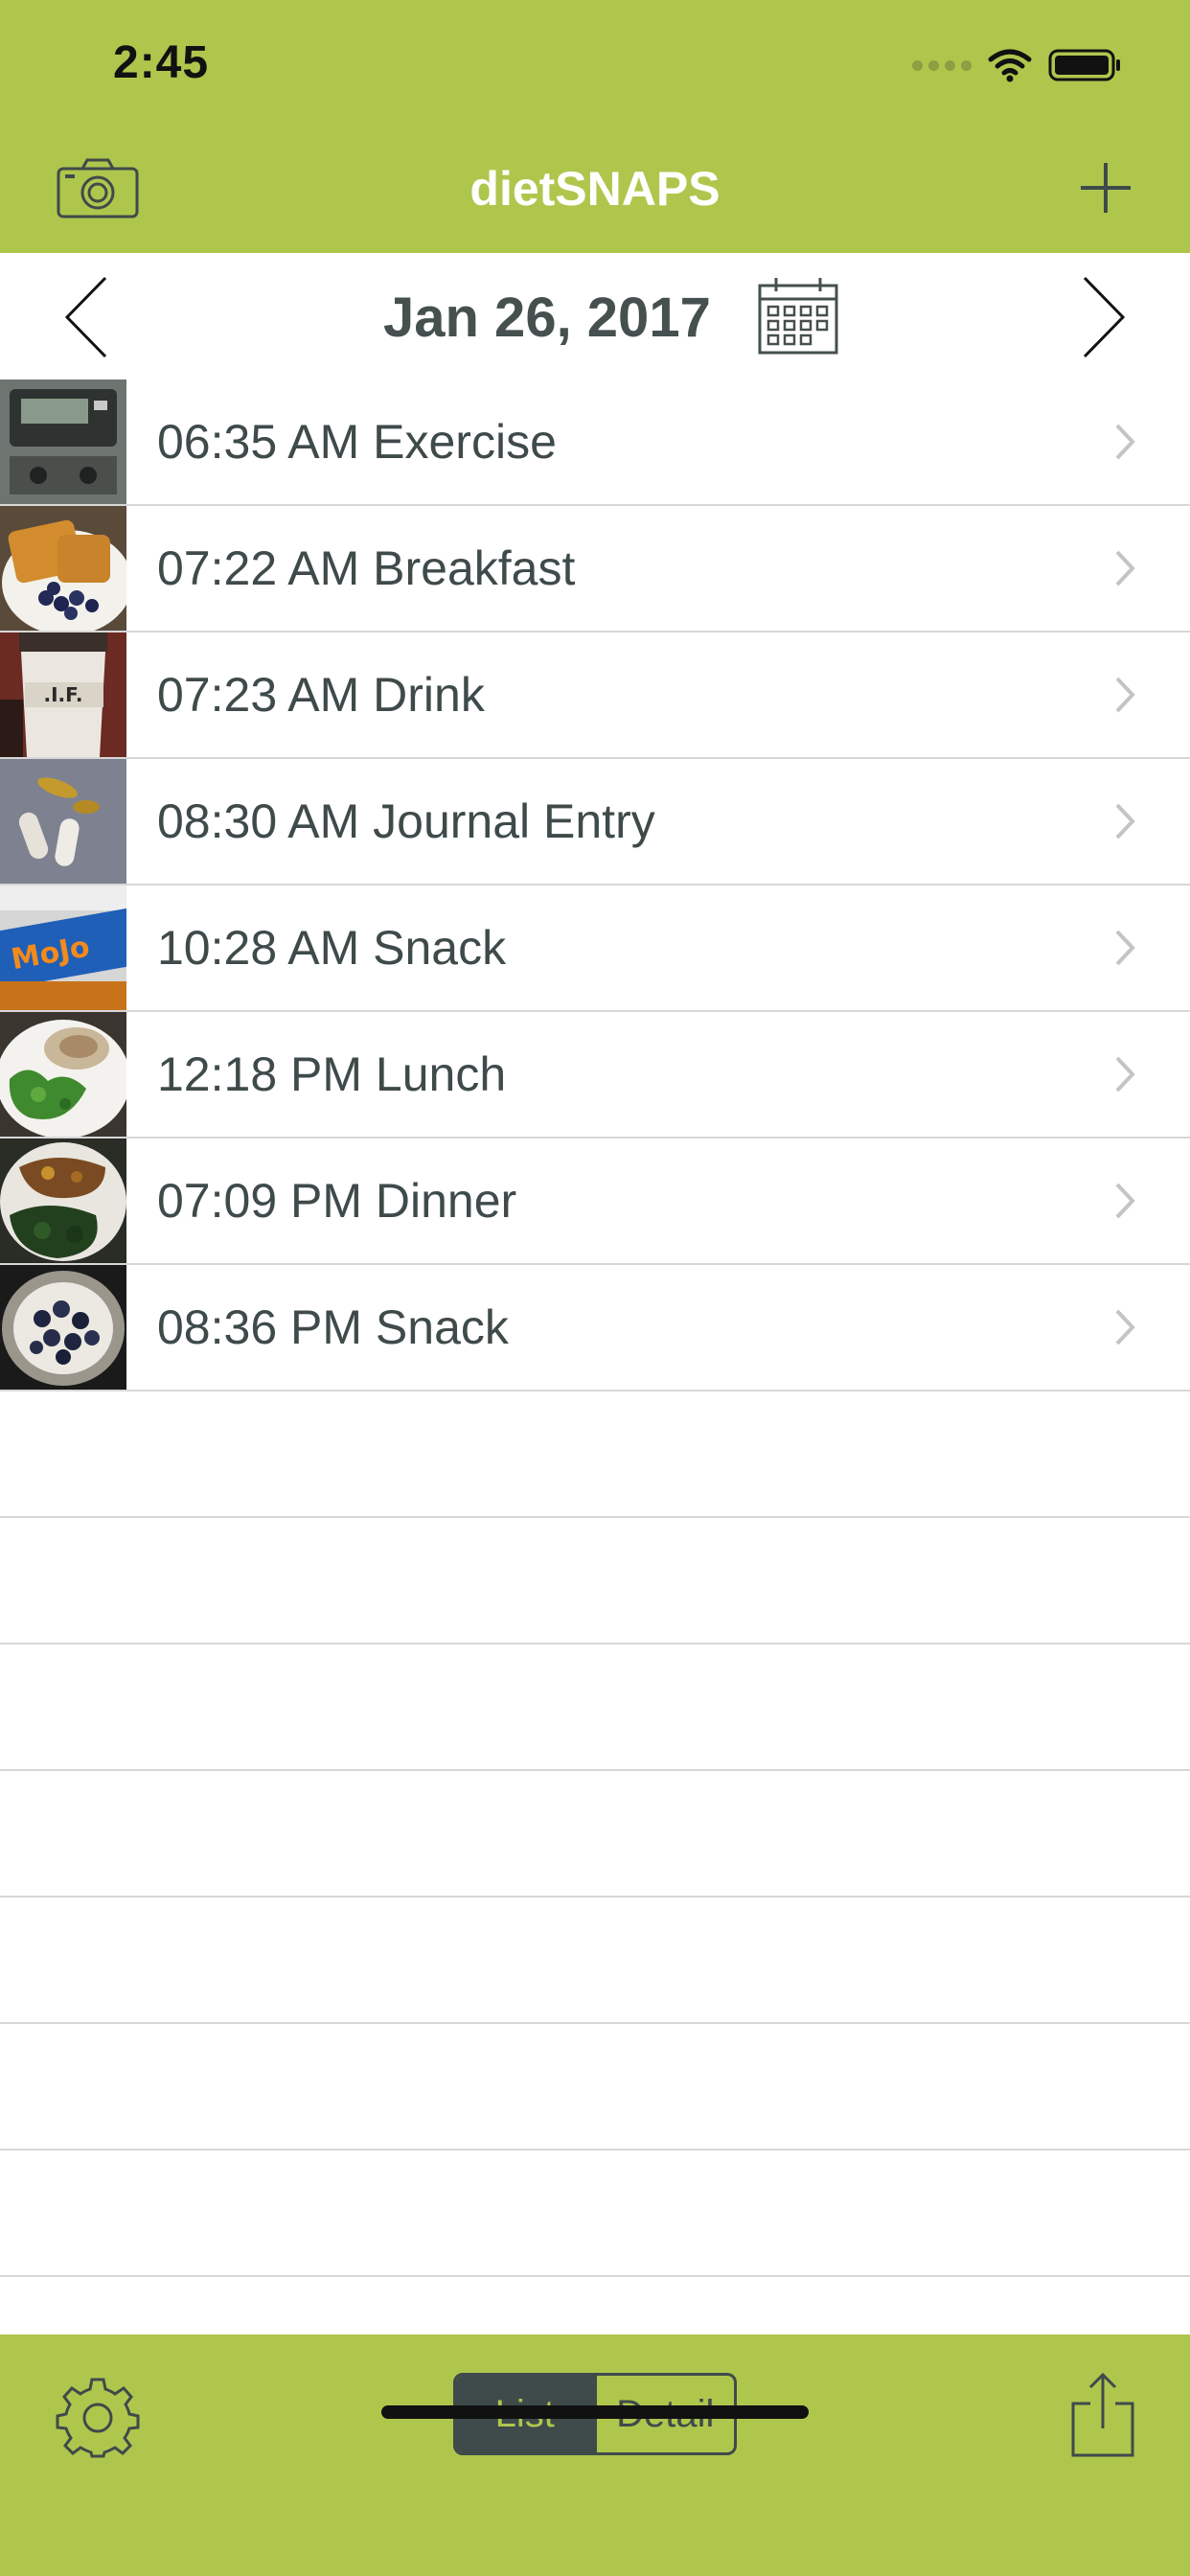 The height and width of the screenshot is (2576, 1190). What do you see at coordinates (595, 2455) in the screenshot?
I see `bottom-toolbar: List Detail` at bounding box center [595, 2455].